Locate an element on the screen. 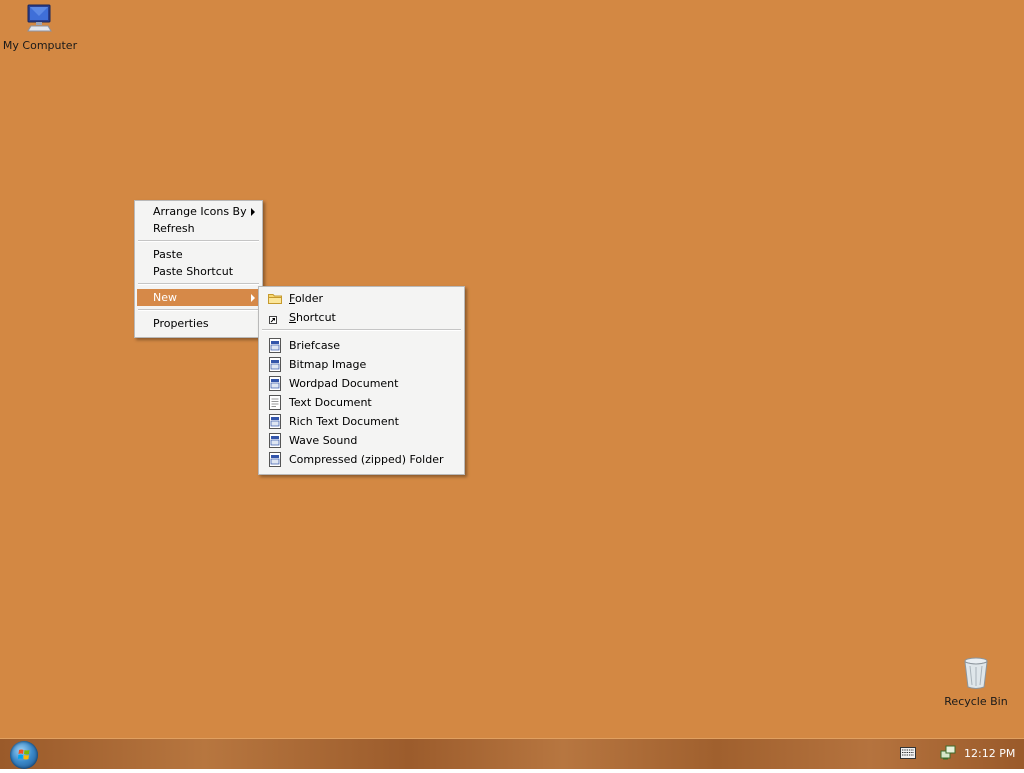 This screenshot has height=773, width=1024. recycle-bin-desktop-icon: Recycle Bin is located at coordinates (976, 682).